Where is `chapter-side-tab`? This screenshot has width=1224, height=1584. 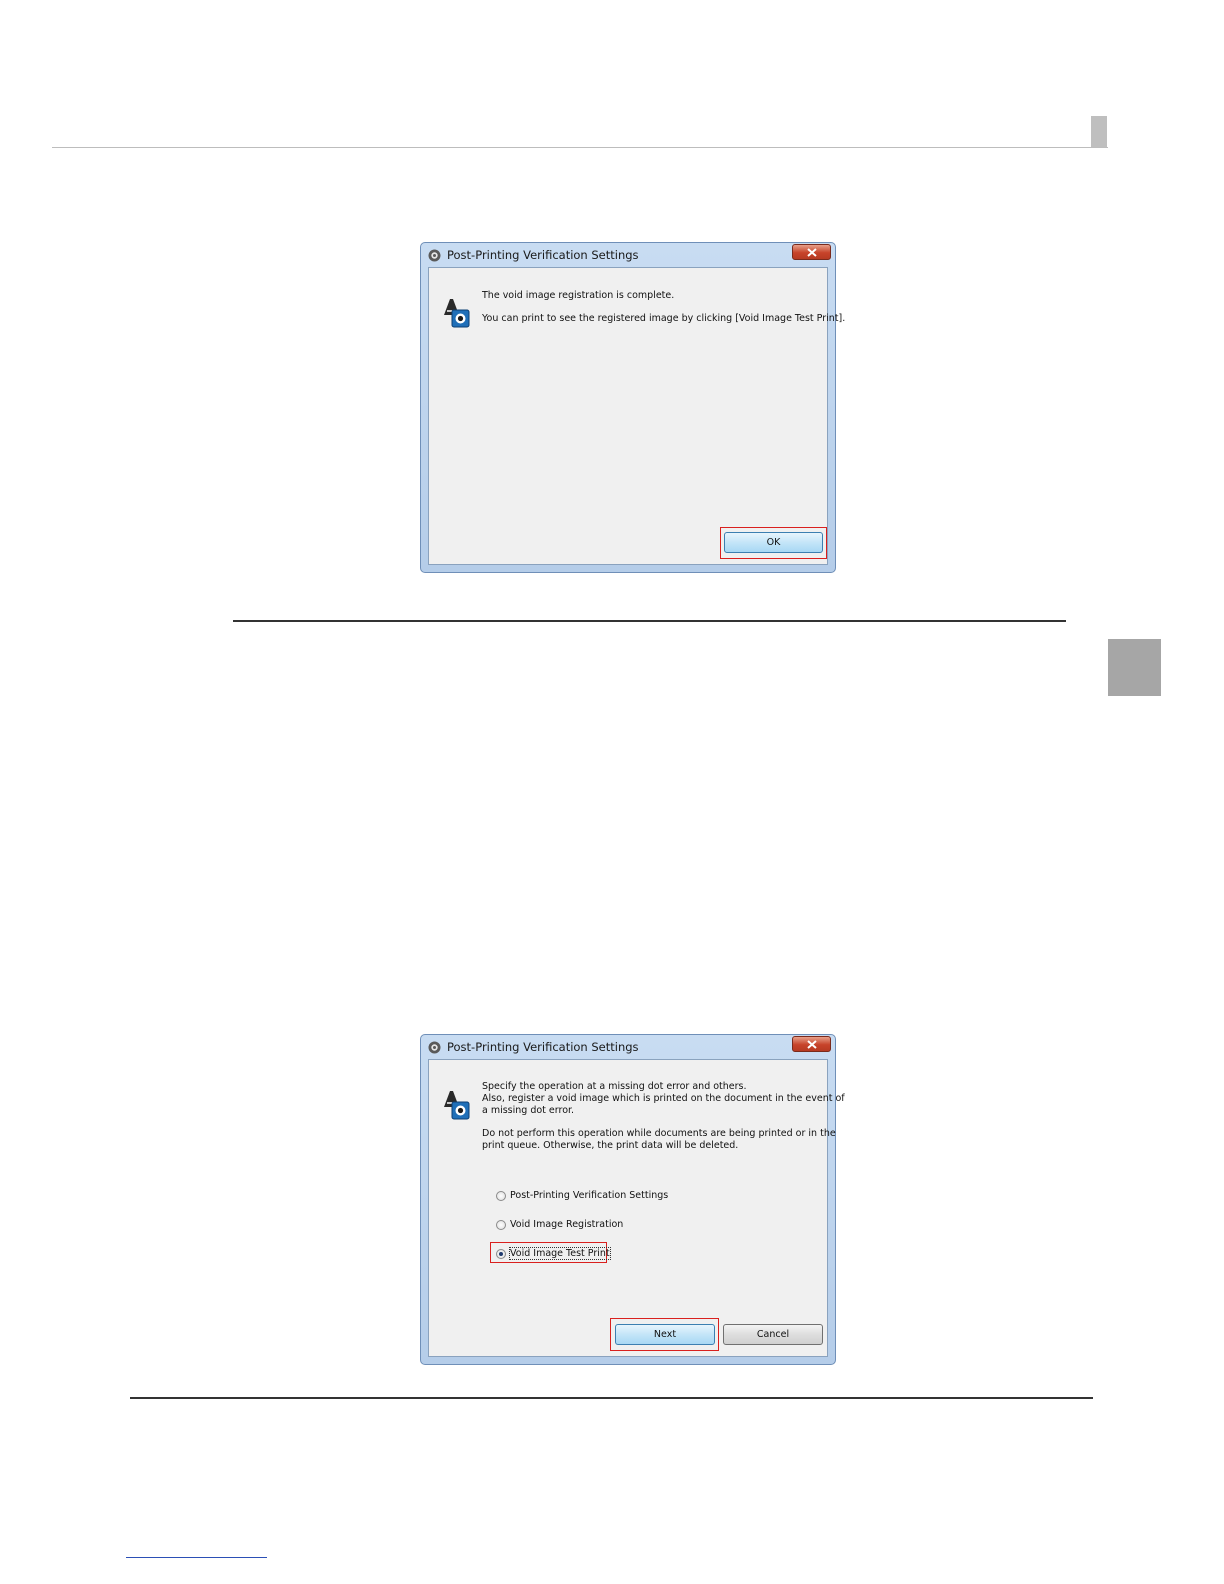
chapter-side-tab is located at coordinates (1134, 667).